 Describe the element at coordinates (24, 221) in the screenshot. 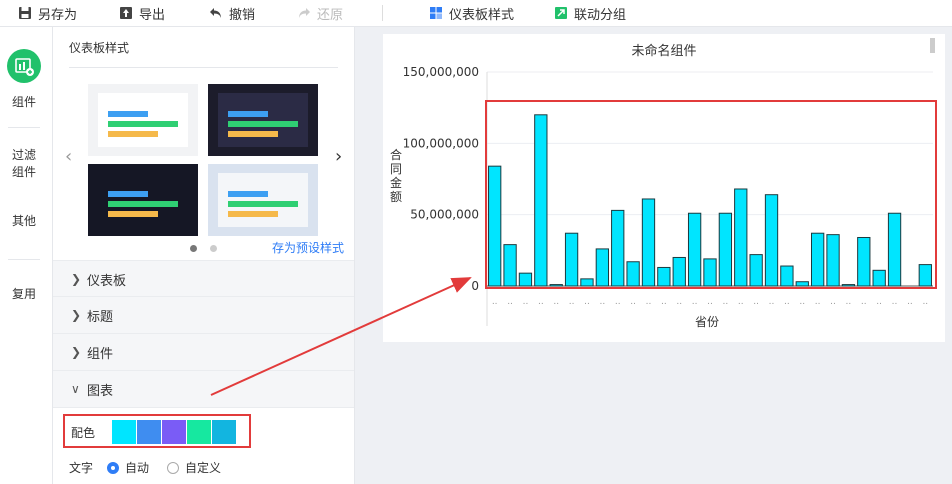

I see `rail-item-other: 其他` at that location.